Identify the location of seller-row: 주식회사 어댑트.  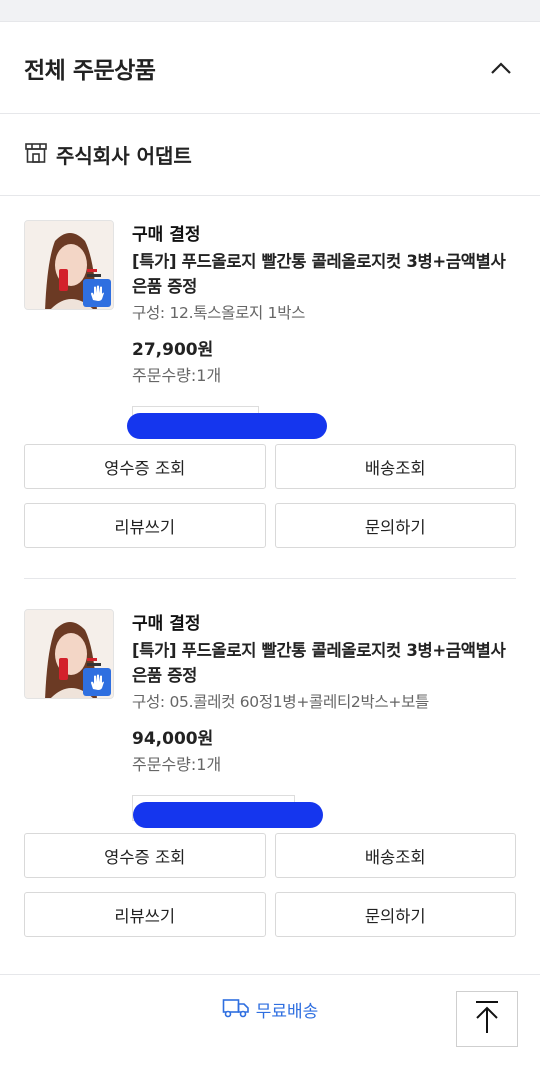
(270, 155).